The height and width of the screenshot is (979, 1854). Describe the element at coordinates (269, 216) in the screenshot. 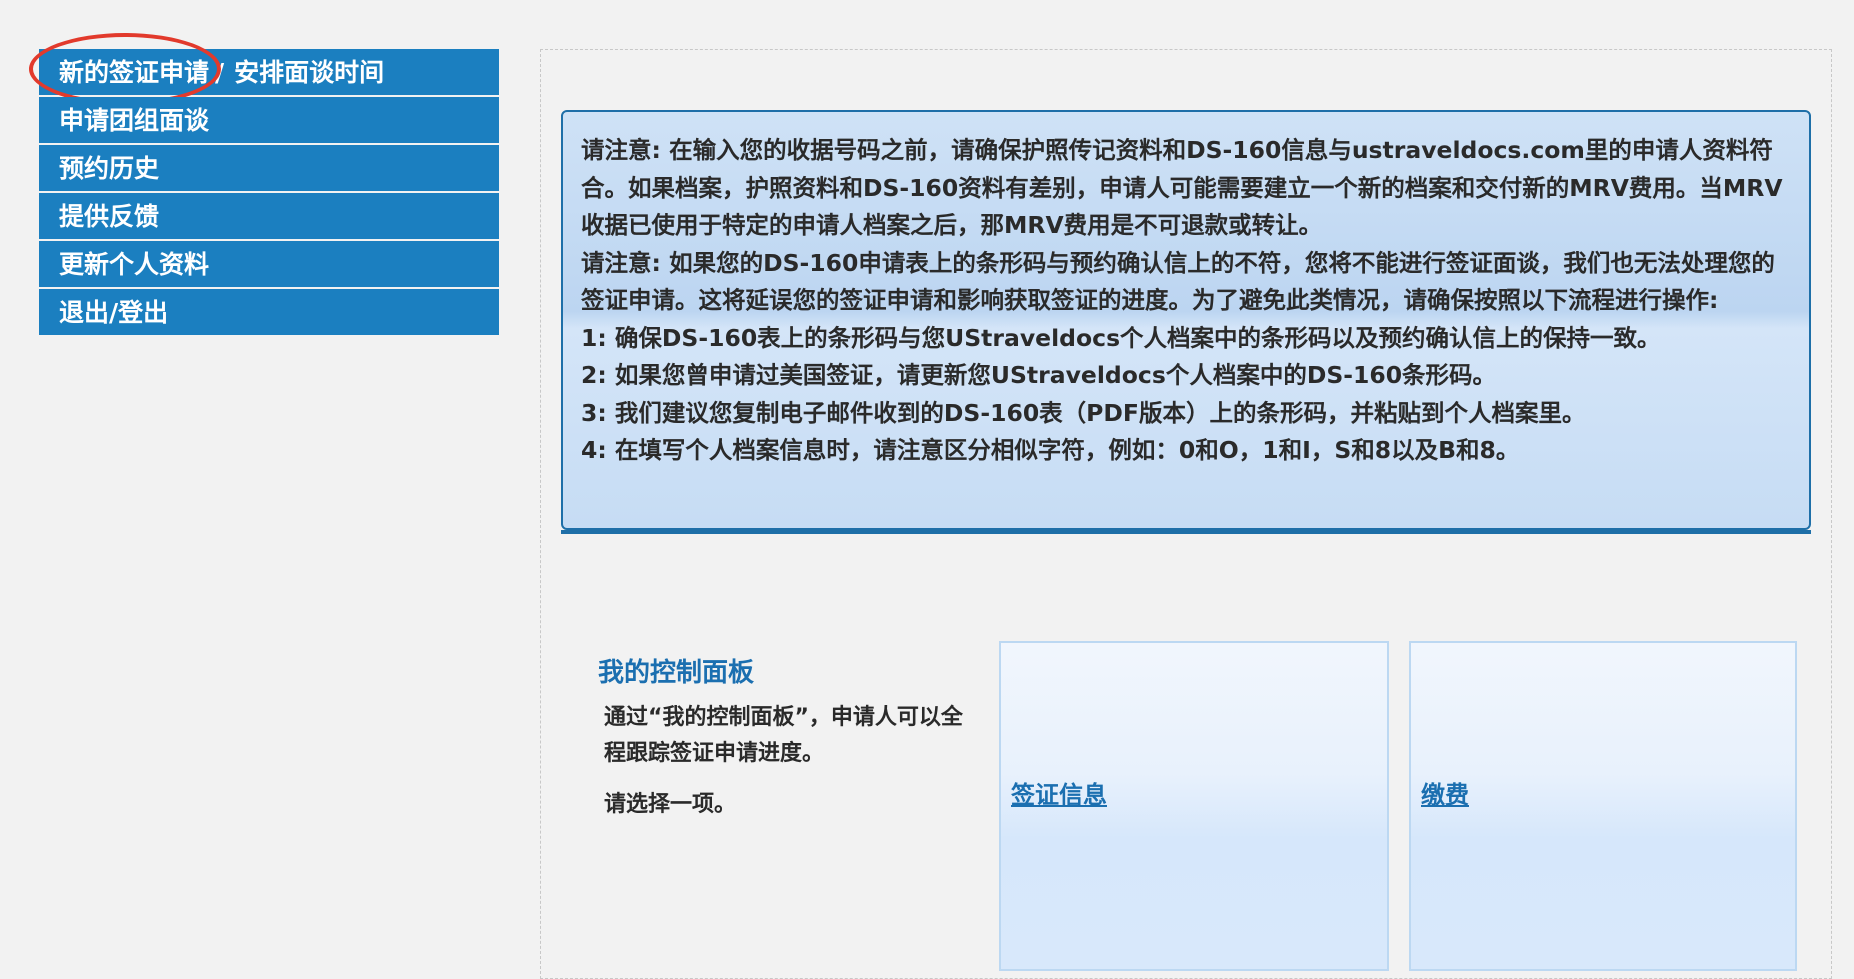

I see `sidebar-item-feedback: 提供反馈` at that location.